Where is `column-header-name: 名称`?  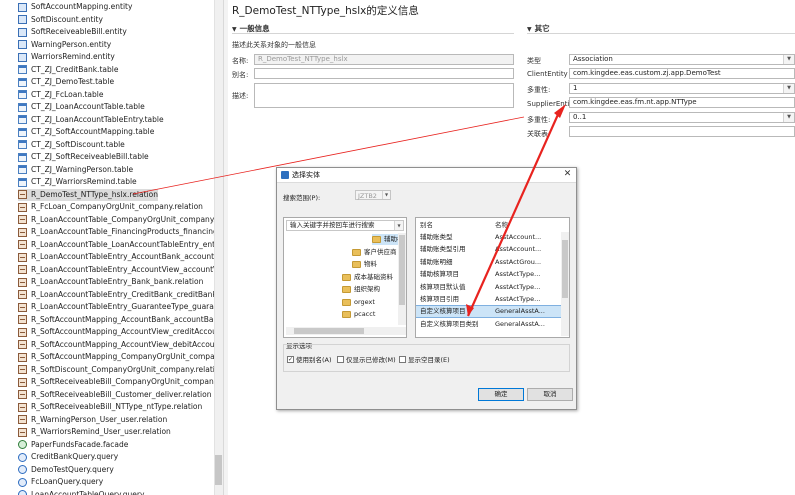 column-header-name: 名称 is located at coordinates (501, 225).